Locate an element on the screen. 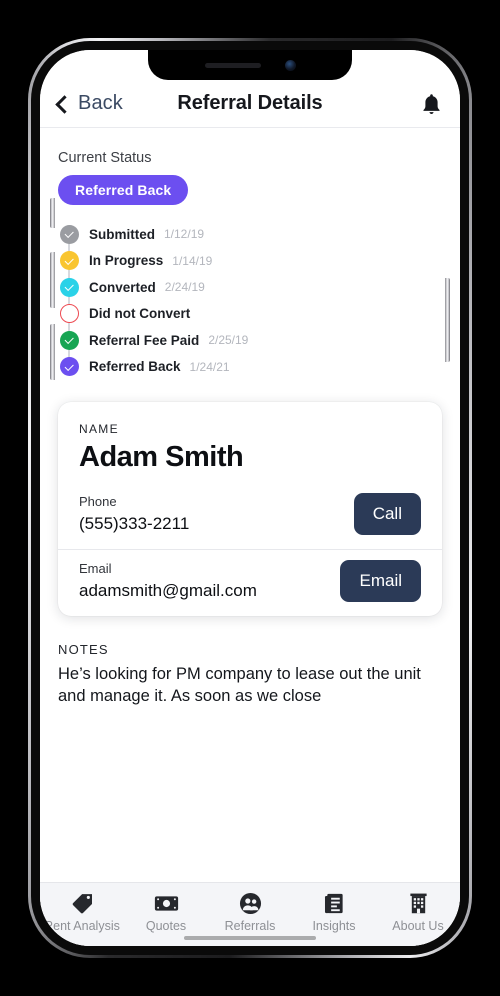  tag-icon is located at coordinates (82, 903).